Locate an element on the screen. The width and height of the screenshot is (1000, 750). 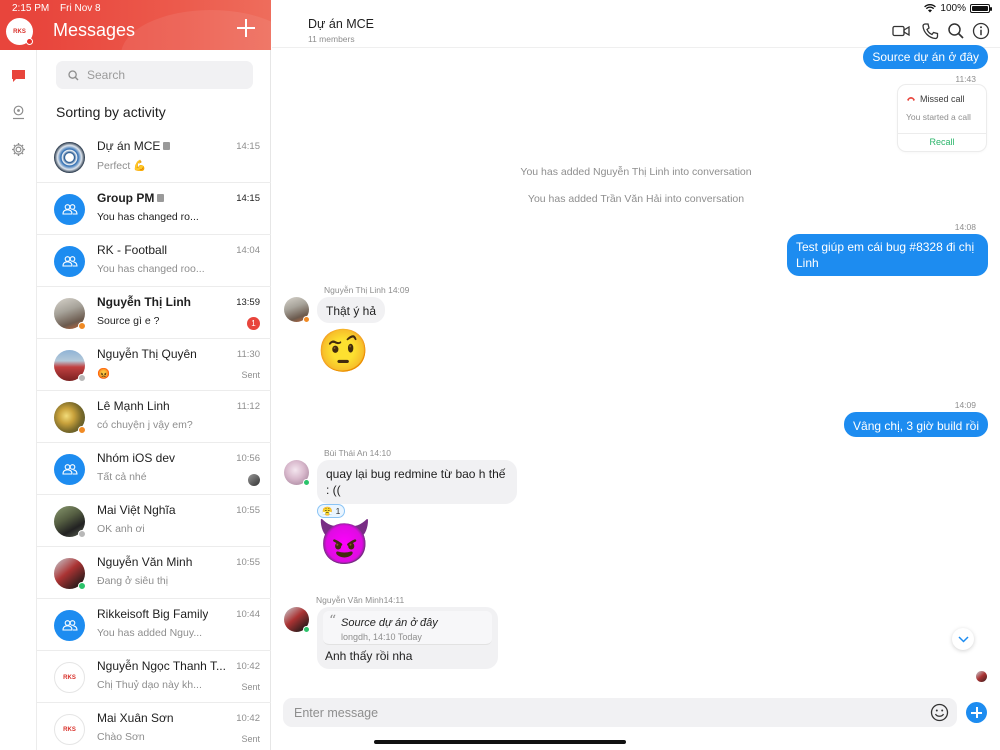
sender-label: Bùi Thái An 14:10 is located at coordinates (357, 453).